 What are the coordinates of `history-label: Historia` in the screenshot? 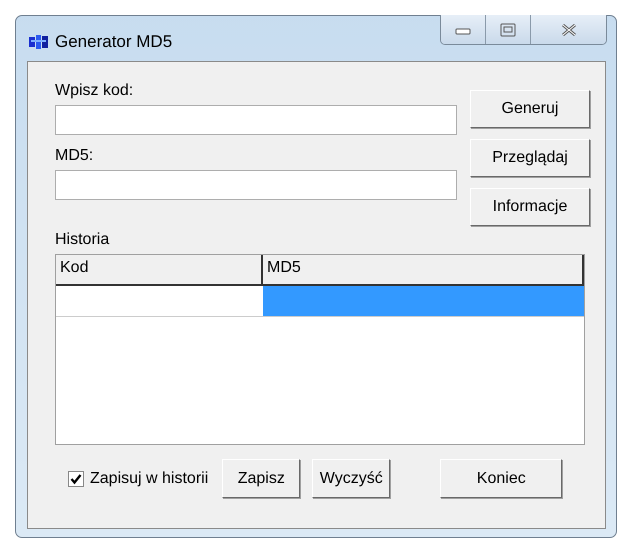 It's located at (82, 240).